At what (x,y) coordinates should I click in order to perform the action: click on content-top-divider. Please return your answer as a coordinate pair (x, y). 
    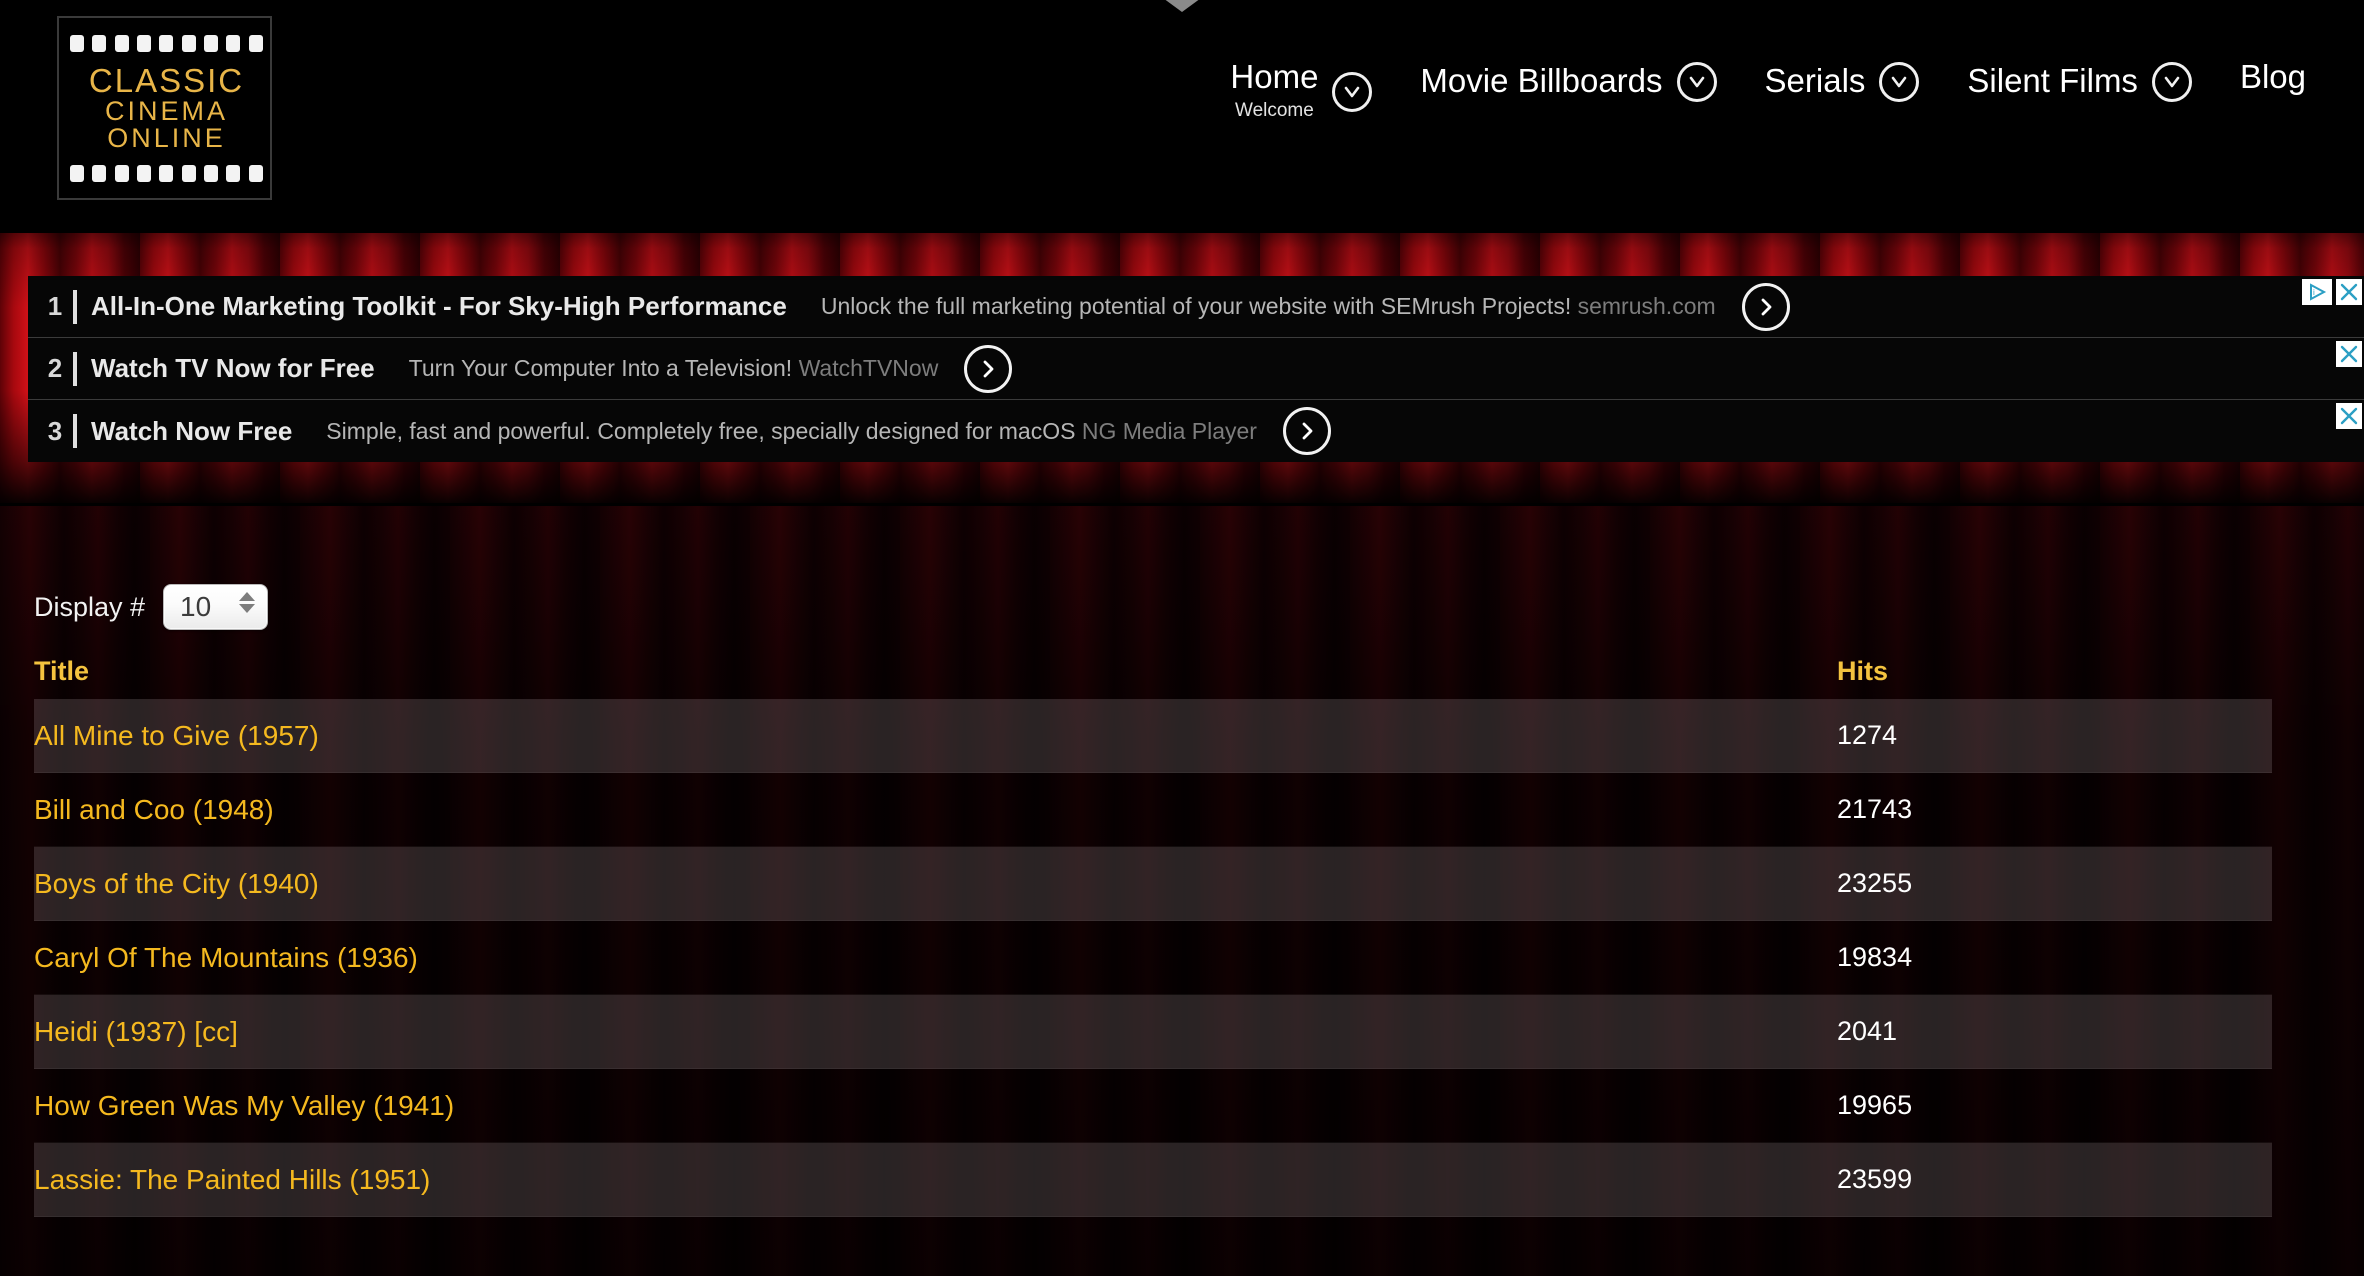
    Looking at the image, I should click on (1182, 504).